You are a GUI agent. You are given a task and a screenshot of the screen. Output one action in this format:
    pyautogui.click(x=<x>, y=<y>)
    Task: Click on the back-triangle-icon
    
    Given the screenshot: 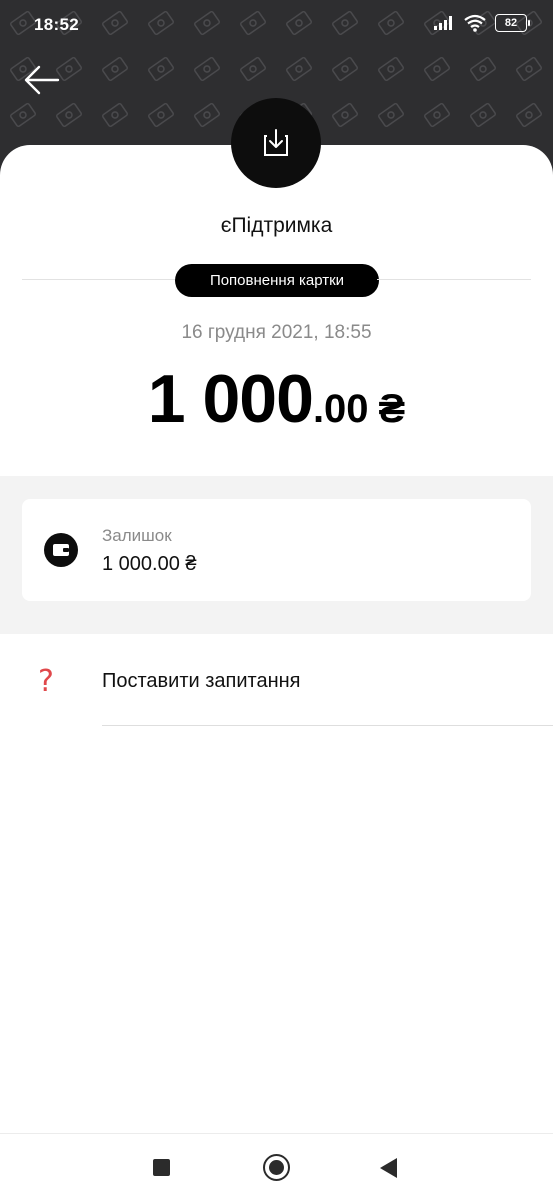 What is the action you would take?
    pyautogui.click(x=388, y=1168)
    